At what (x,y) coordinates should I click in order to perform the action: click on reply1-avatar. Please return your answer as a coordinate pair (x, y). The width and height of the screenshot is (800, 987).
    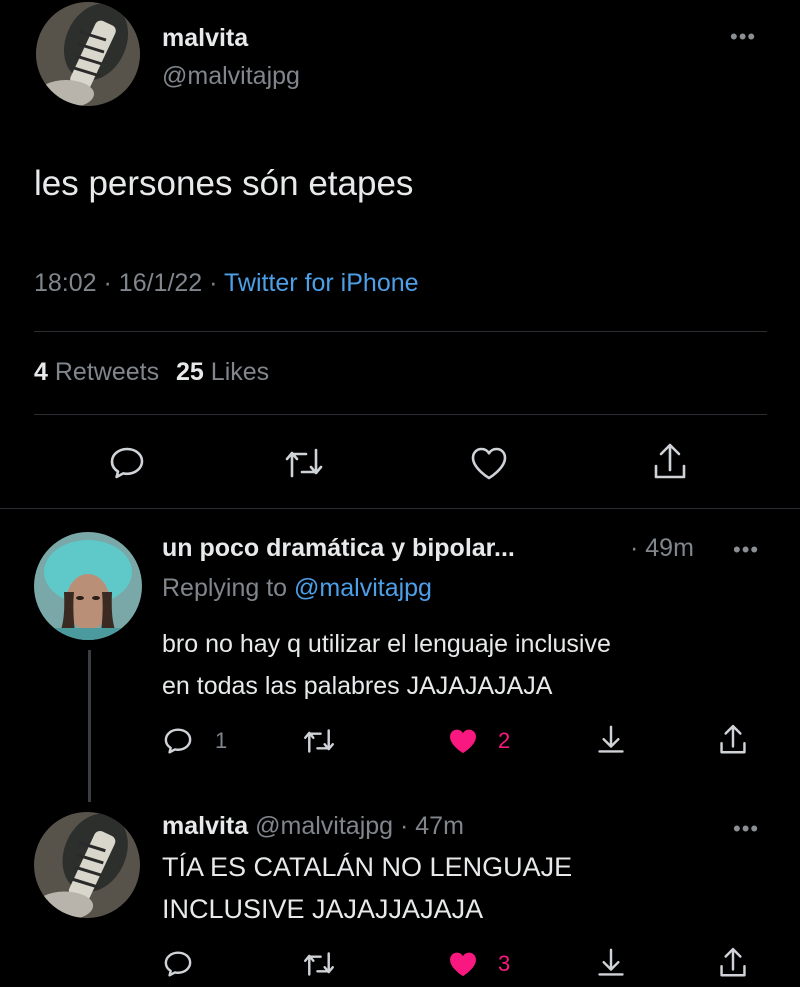
    Looking at the image, I should click on (88, 586).